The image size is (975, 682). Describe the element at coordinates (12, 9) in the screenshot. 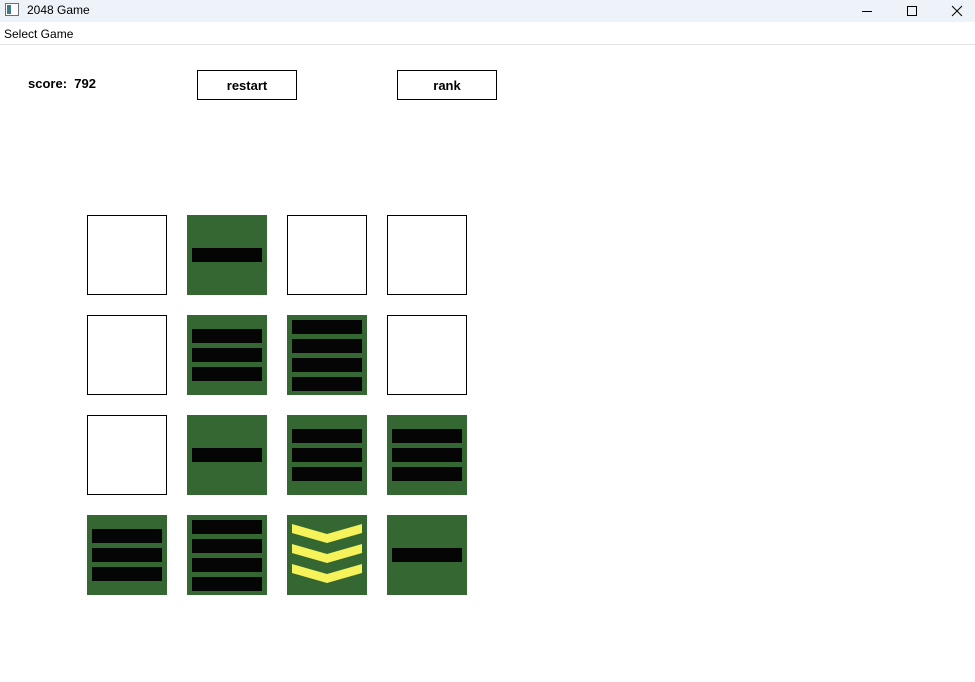

I see `app-window-icon` at that location.